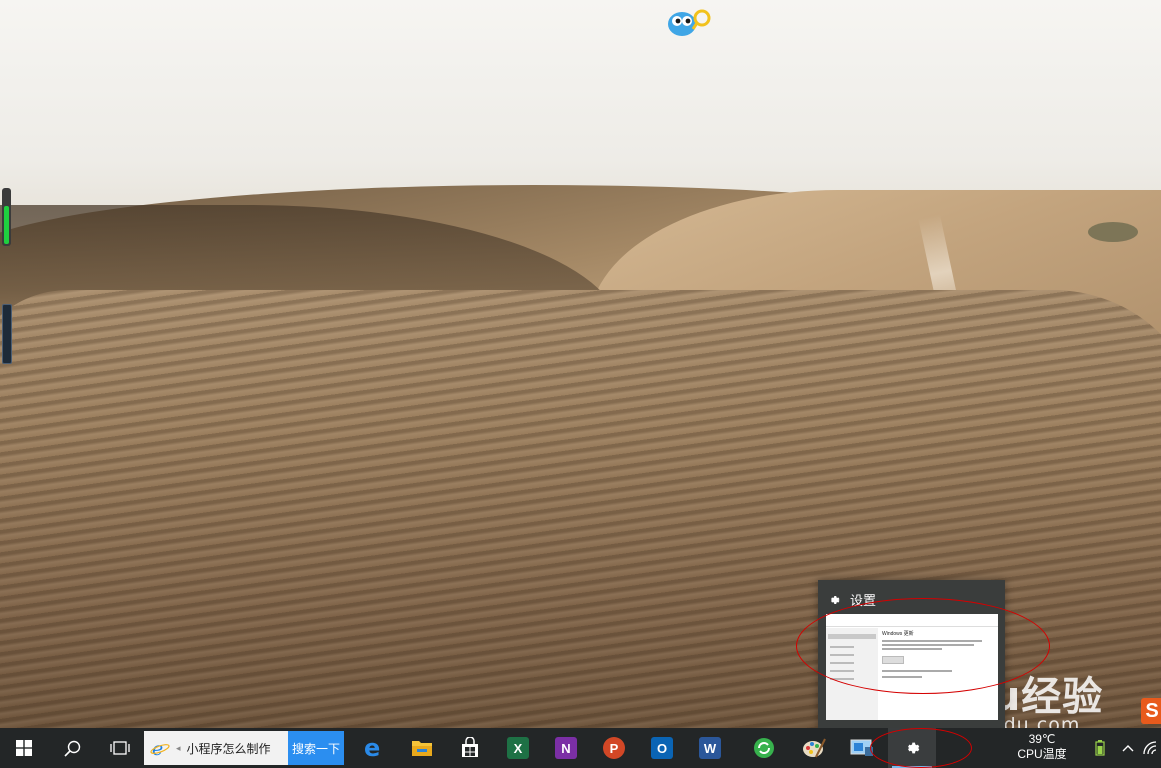  I want to click on annotation-ellipse-preview, so click(923, 646).